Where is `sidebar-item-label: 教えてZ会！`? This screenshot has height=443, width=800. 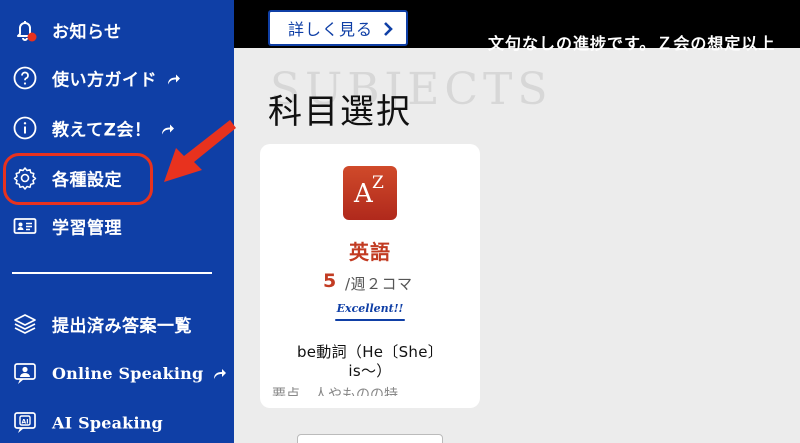 sidebar-item-label: 教えてZ会！ is located at coordinates (102, 130).